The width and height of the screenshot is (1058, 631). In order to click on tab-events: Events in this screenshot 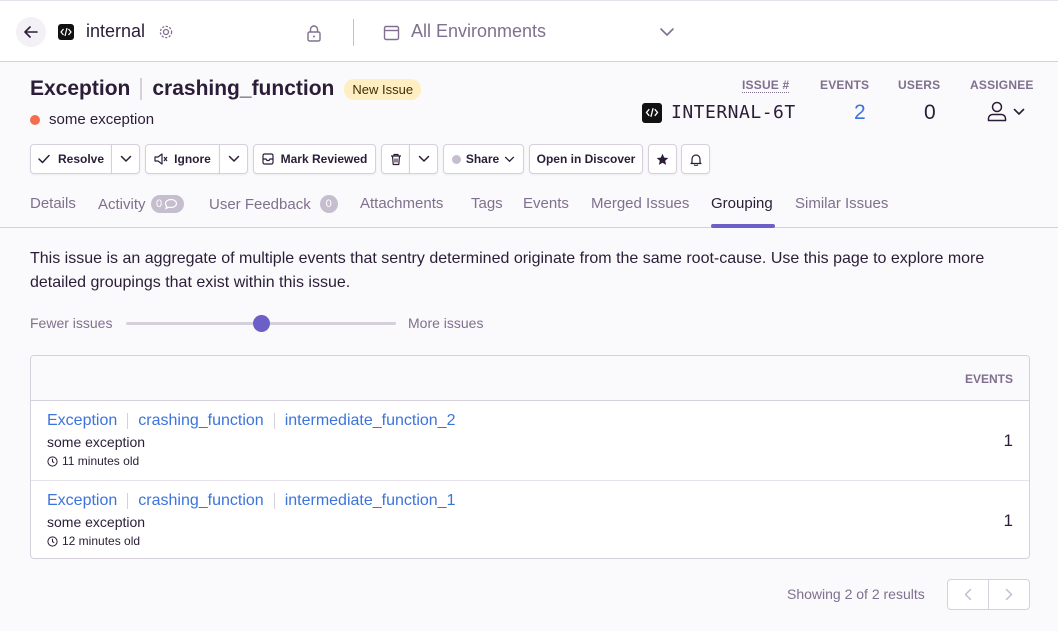, I will do `click(546, 203)`.